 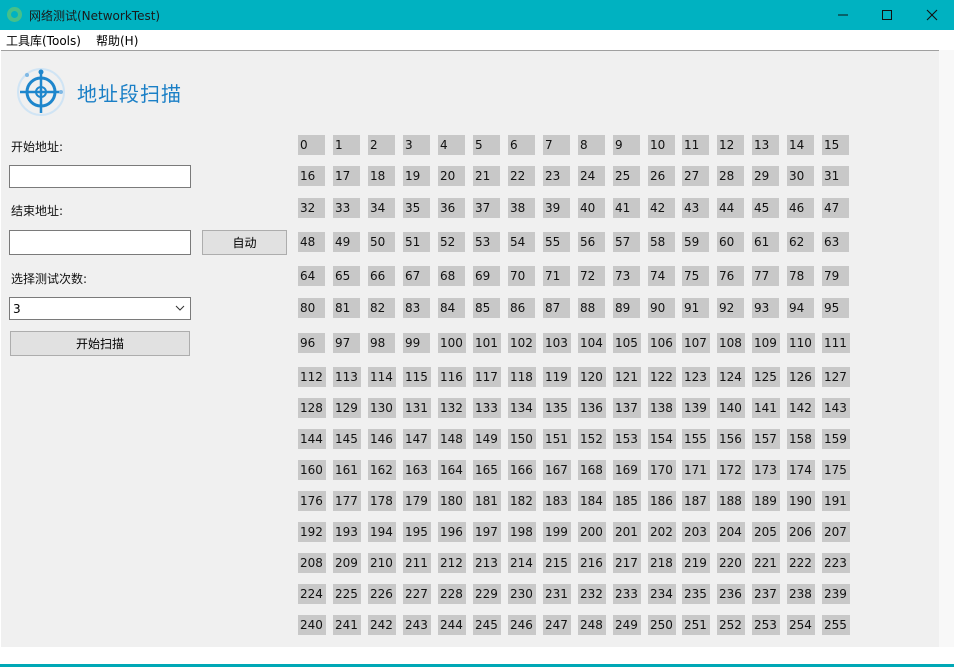 What do you see at coordinates (100, 343) in the screenshot?
I see `start-scan-button: 开始扫描` at bounding box center [100, 343].